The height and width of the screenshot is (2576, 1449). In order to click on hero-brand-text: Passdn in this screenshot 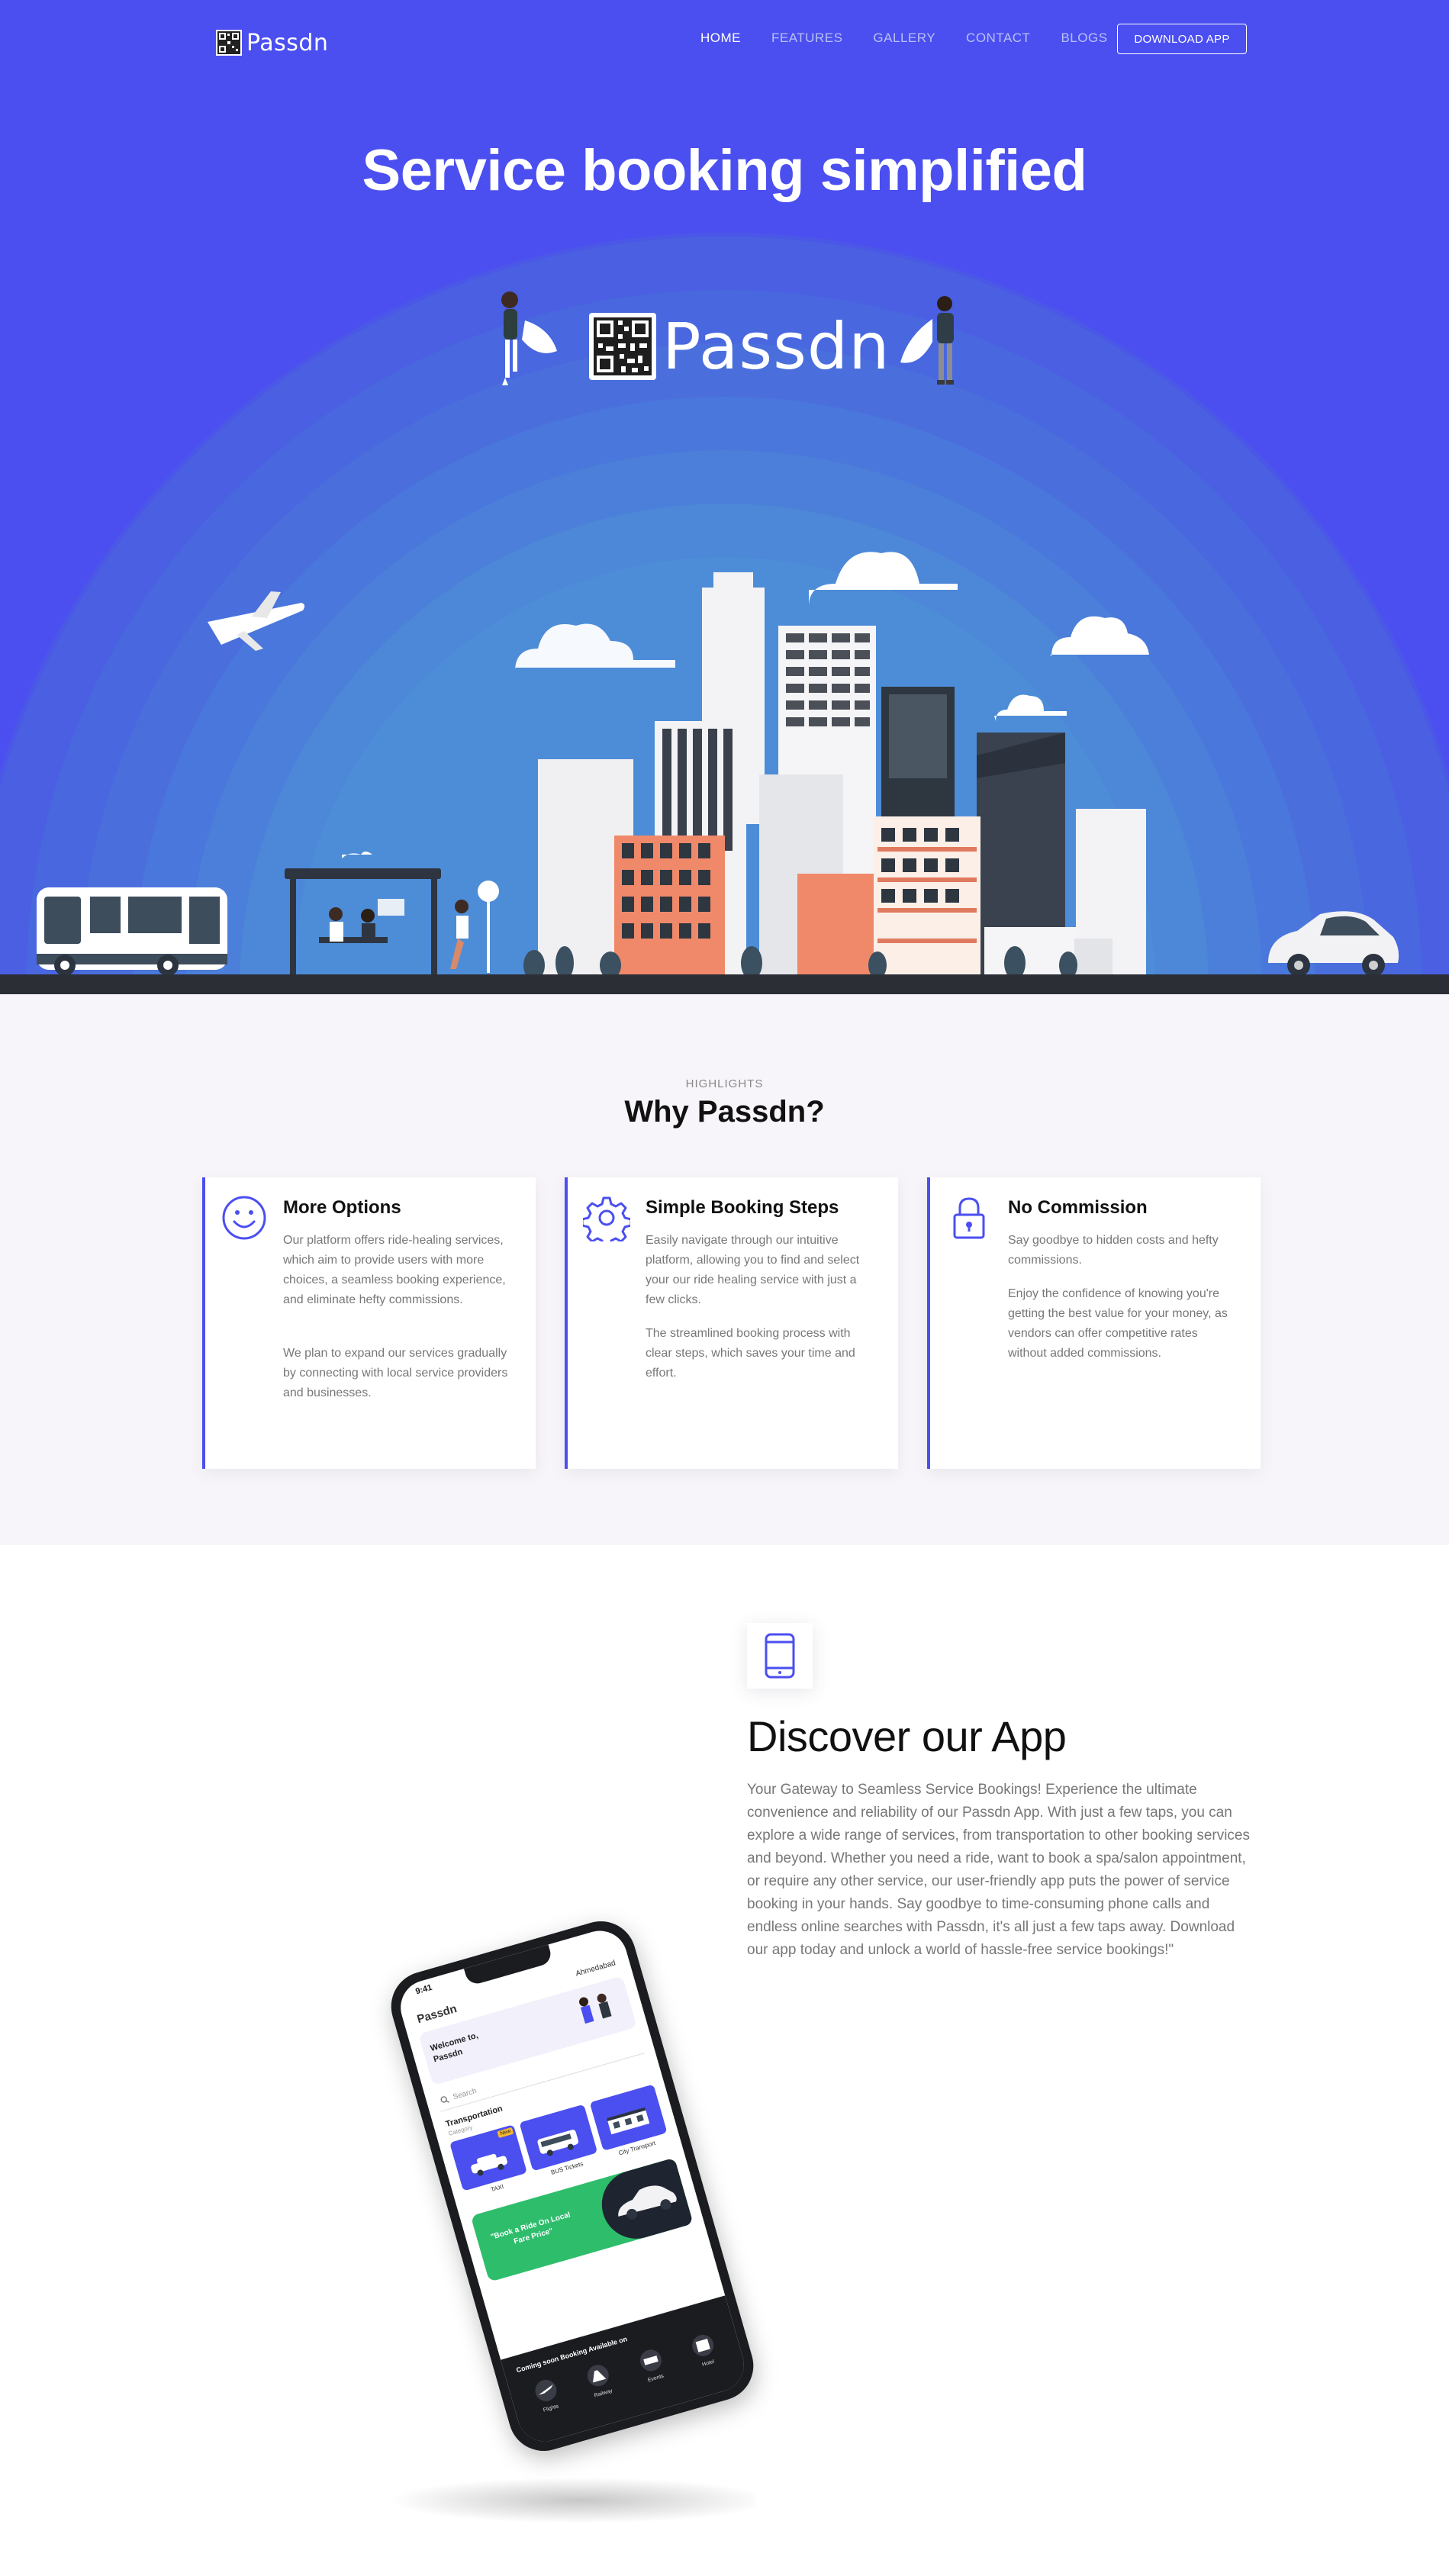, I will do `click(776, 346)`.